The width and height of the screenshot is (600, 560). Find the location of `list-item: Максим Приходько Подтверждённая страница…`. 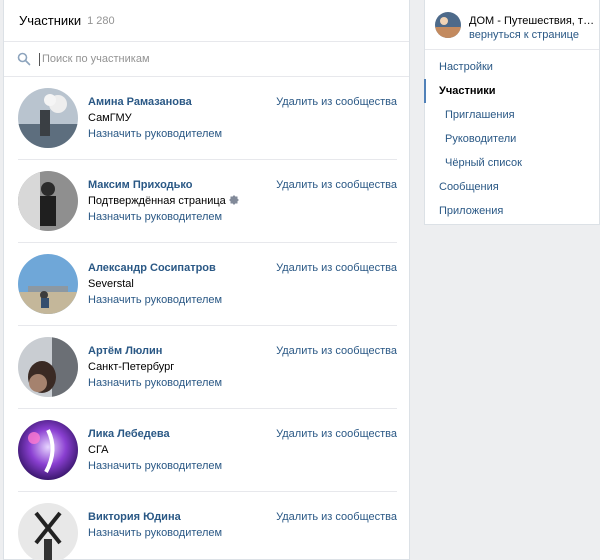

list-item: Максим Приходько Подтверждённая страница… is located at coordinates (207, 201).